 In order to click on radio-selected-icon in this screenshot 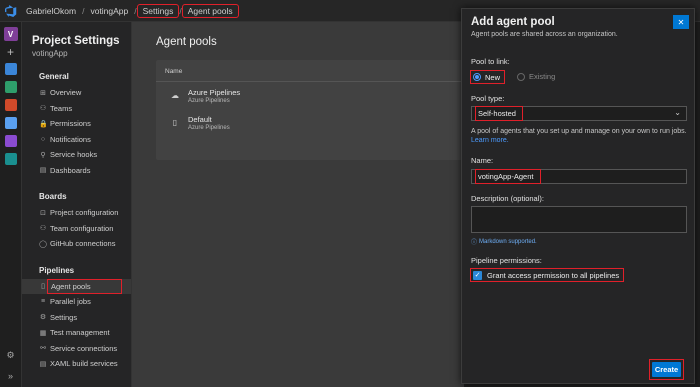, I will do `click(477, 77)`.